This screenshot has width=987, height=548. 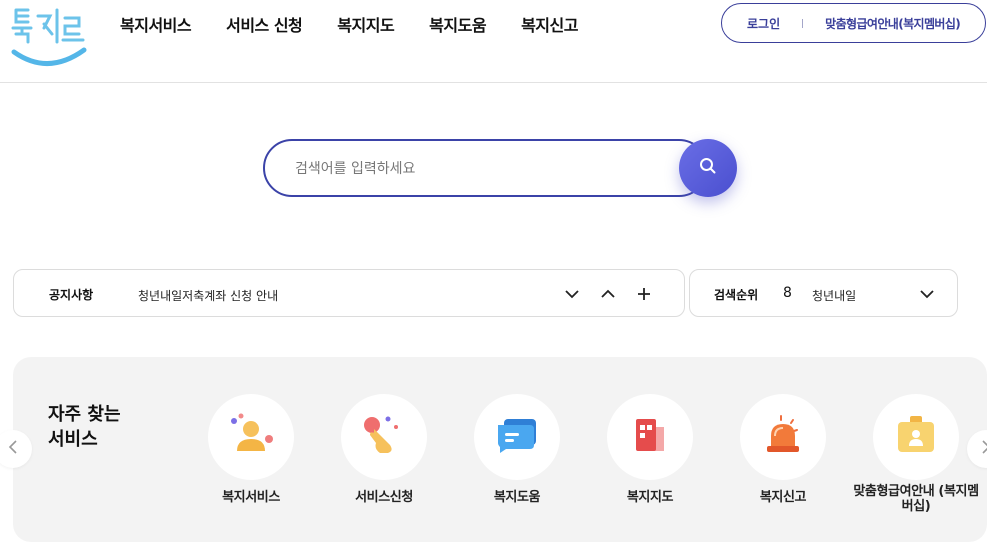 What do you see at coordinates (48, 37) in the screenshot?
I see `bokjiro-logo` at bounding box center [48, 37].